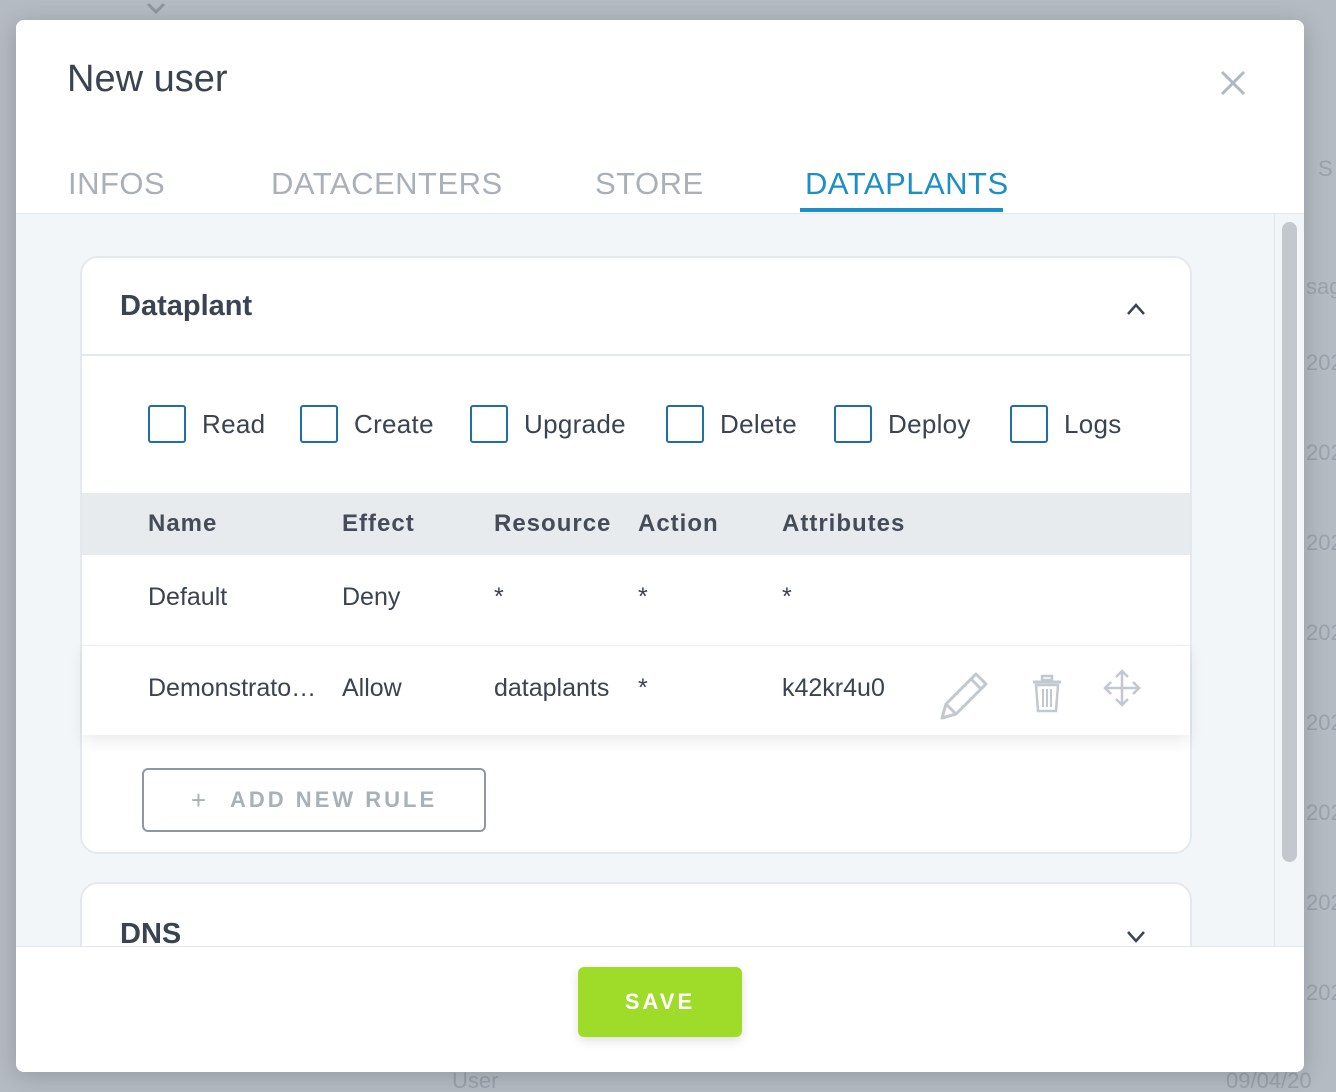  What do you see at coordinates (685, 424) in the screenshot?
I see `delete-checkbox` at bounding box center [685, 424].